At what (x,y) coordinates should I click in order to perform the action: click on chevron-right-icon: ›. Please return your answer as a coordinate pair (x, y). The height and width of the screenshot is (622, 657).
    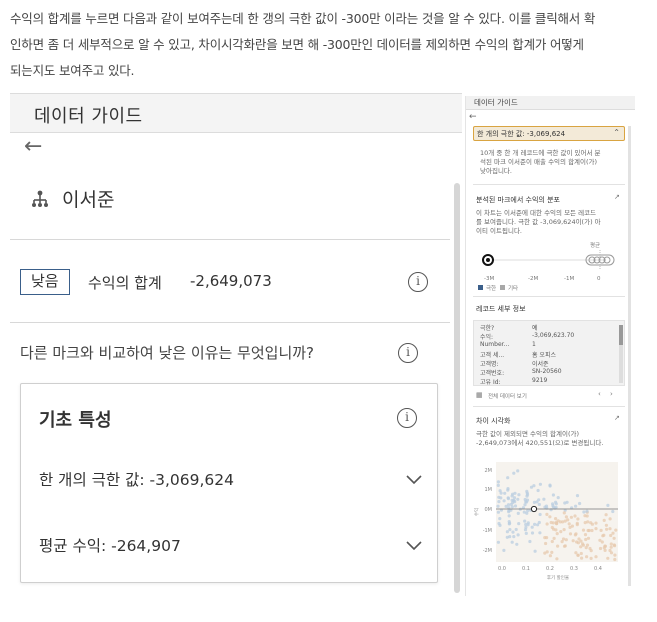
    Looking at the image, I should click on (611, 394).